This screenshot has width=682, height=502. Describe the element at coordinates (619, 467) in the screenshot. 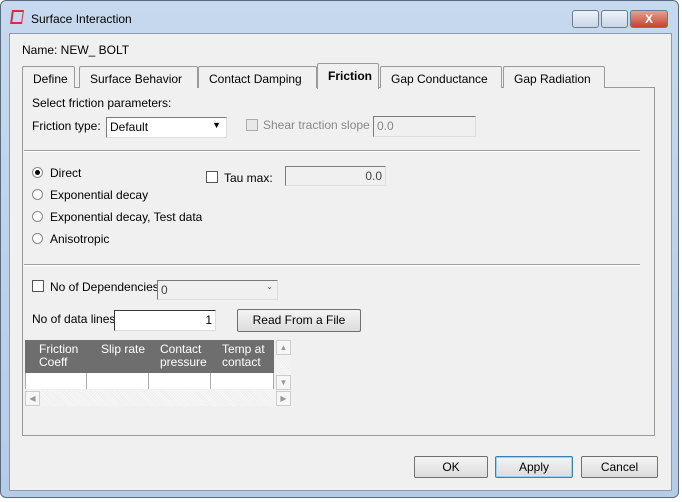

I see `cancel-button: Cancel` at that location.